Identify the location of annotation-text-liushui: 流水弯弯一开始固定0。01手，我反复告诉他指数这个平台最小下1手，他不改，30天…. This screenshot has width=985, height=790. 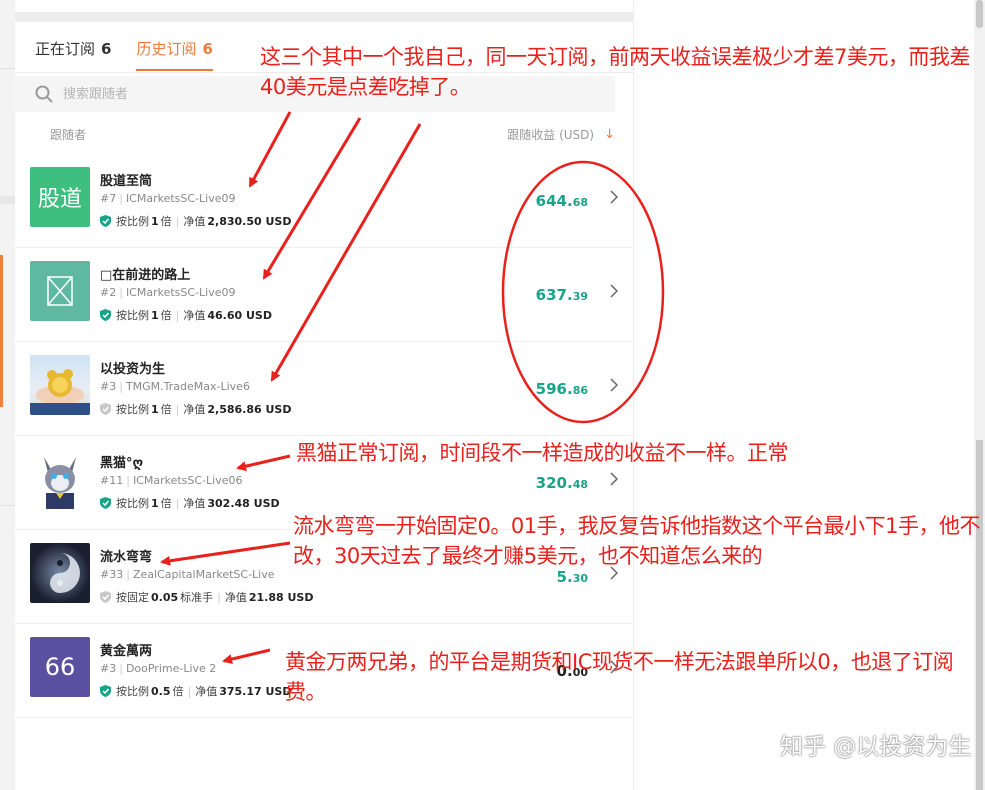
(636, 541).